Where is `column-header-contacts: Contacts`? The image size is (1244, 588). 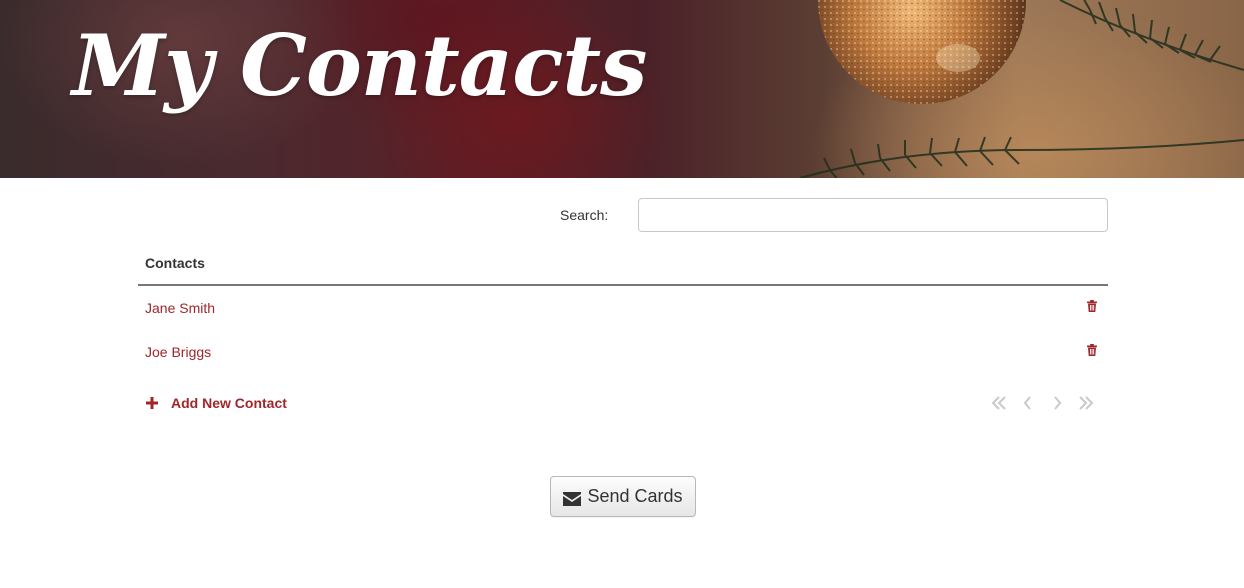 column-header-contacts: Contacts is located at coordinates (623, 264).